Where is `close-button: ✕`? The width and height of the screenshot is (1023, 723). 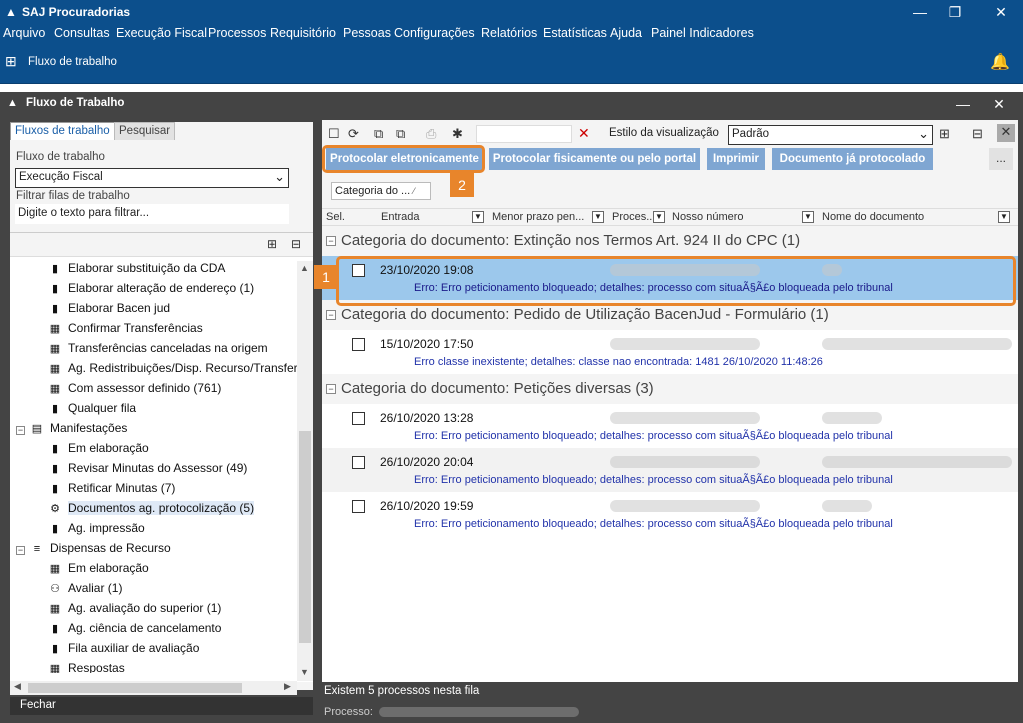
close-button: ✕ is located at coordinates (1001, 12).